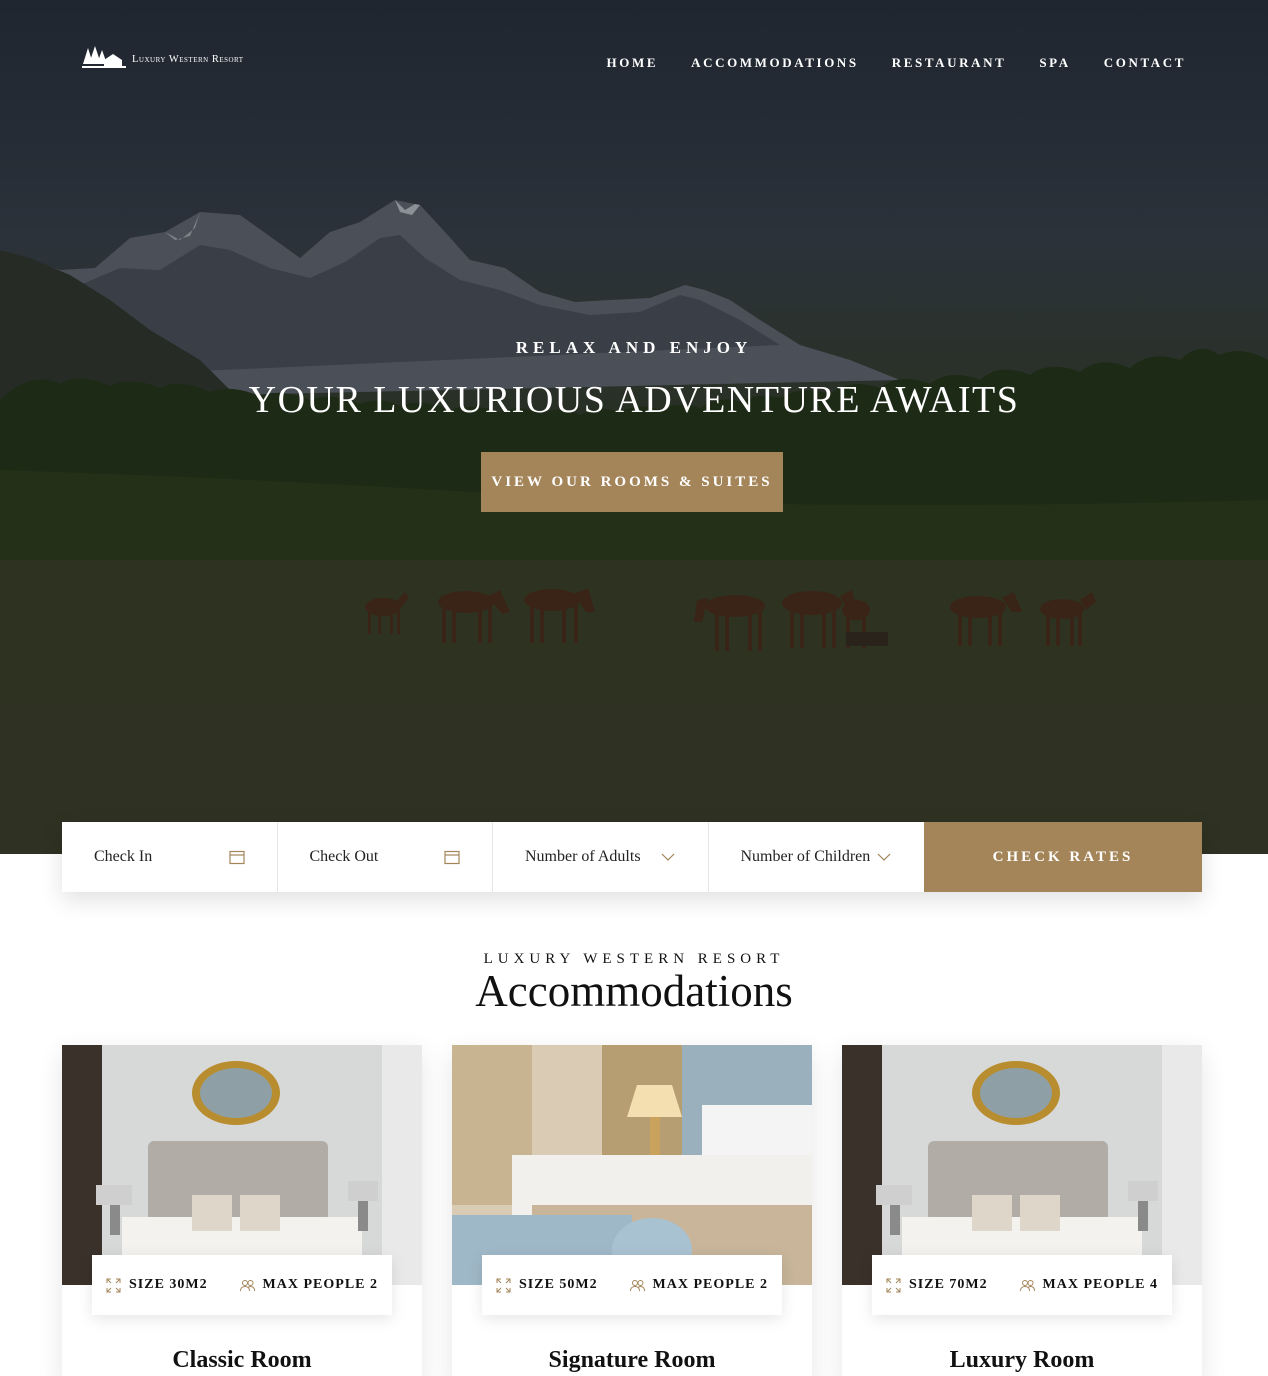 This screenshot has width=1268, height=1376. What do you see at coordinates (1054, 63) in the screenshot?
I see `nav-item-spa: SPA` at bounding box center [1054, 63].